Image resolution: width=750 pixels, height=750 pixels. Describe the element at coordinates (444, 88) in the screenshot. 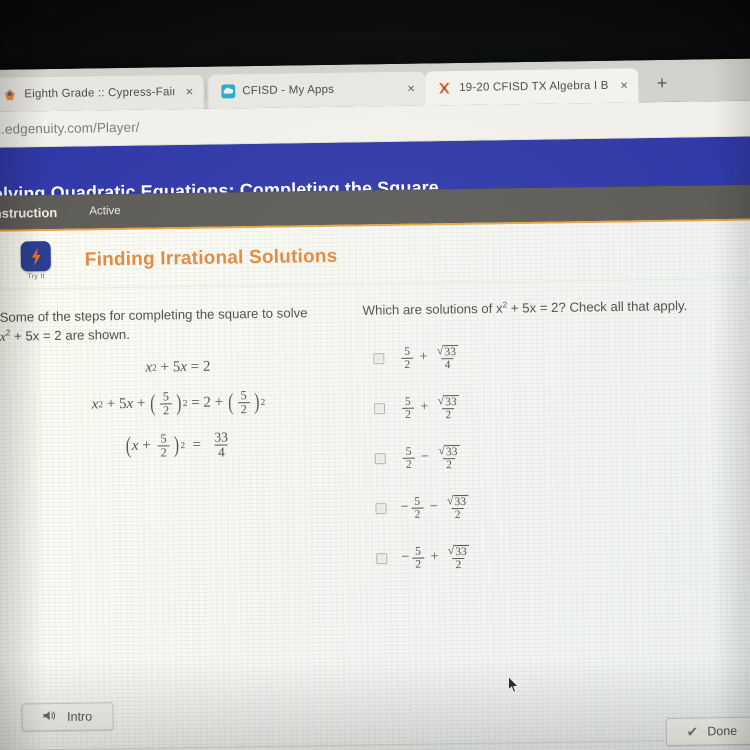

I see `edgenuity-icon` at that location.